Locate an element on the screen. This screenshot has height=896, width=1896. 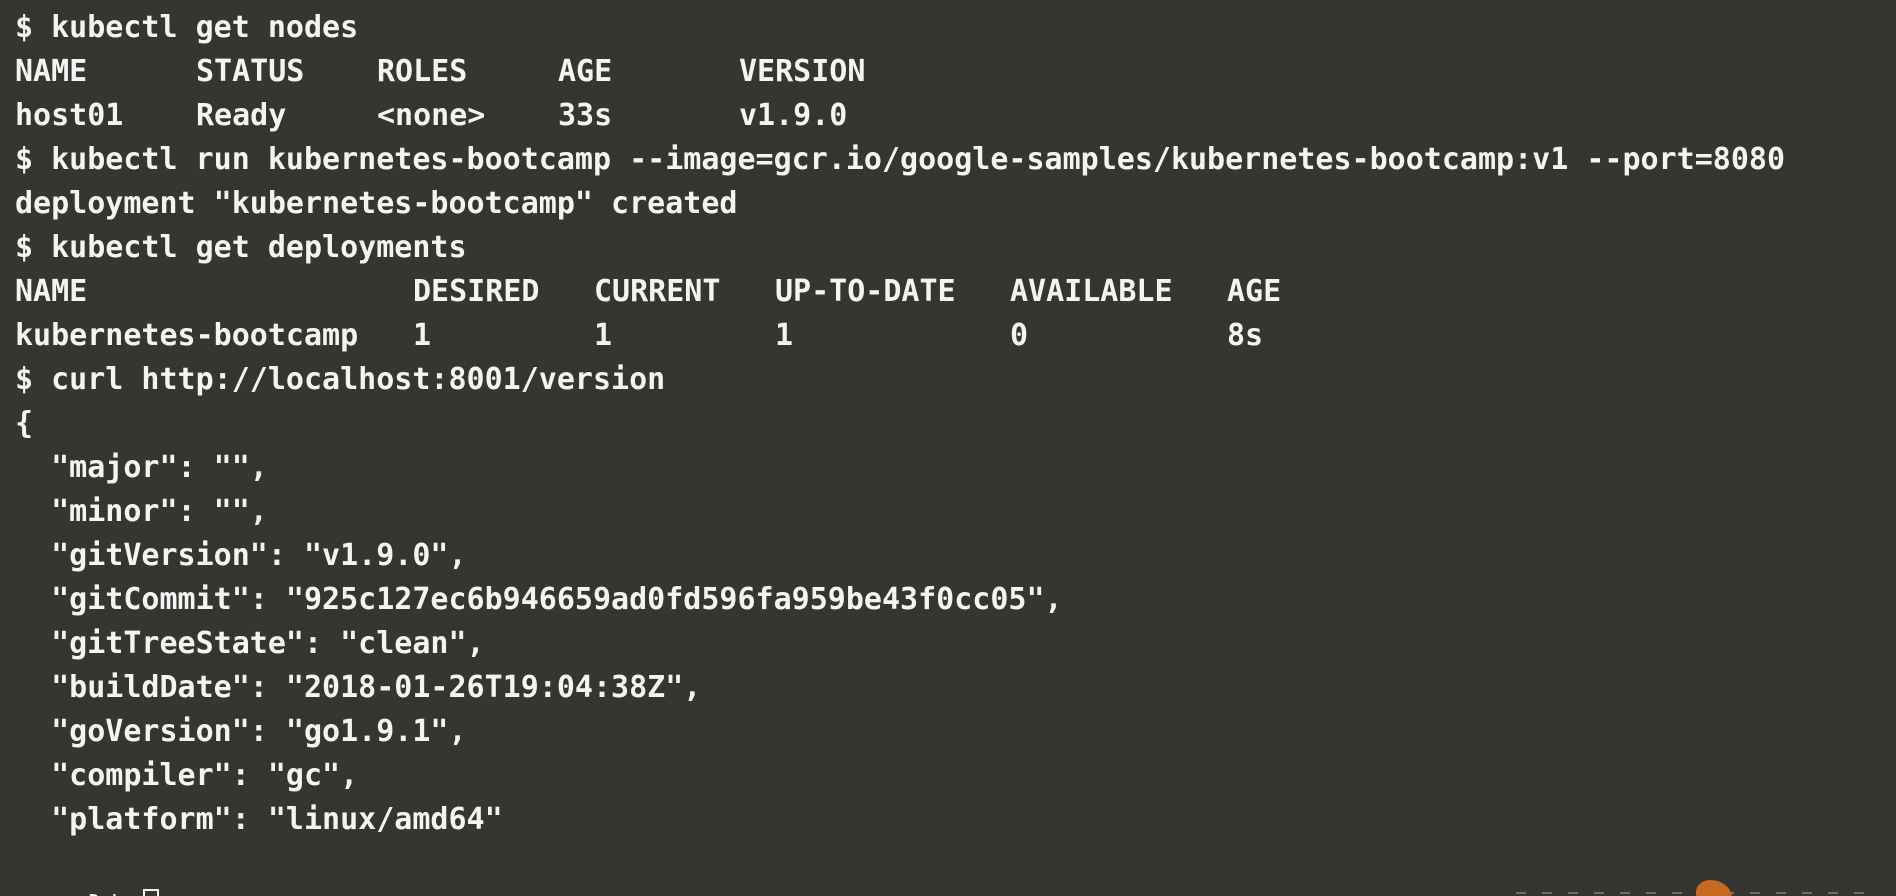
column-header: DESIRED is located at coordinates (476, 291).